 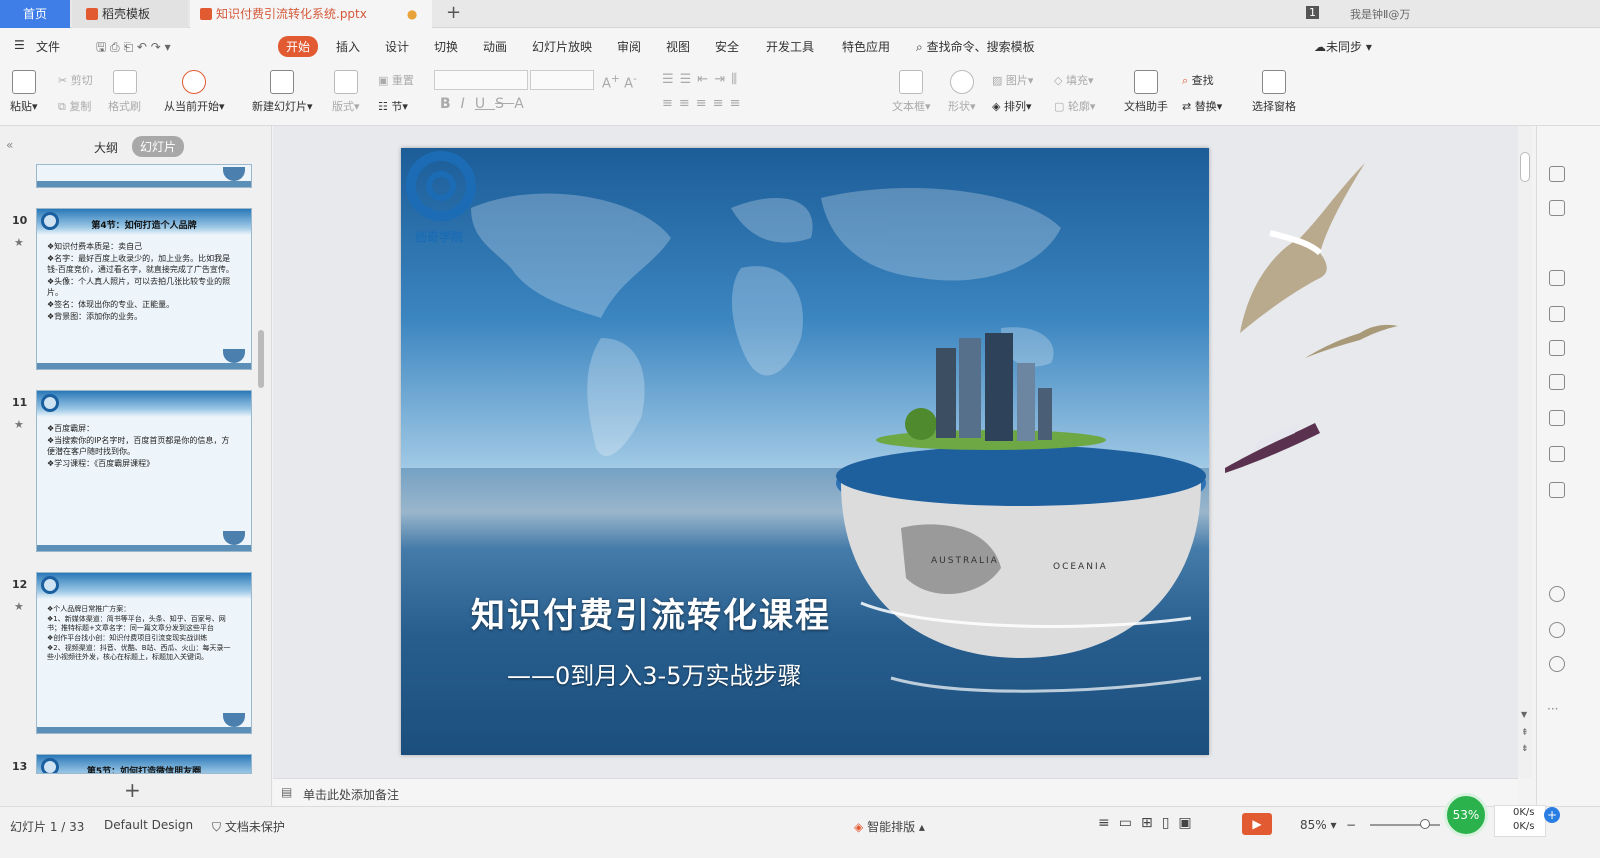 What do you see at coordinates (19, 45) in the screenshot?
I see `hamburger-icon: ☰` at bounding box center [19, 45].